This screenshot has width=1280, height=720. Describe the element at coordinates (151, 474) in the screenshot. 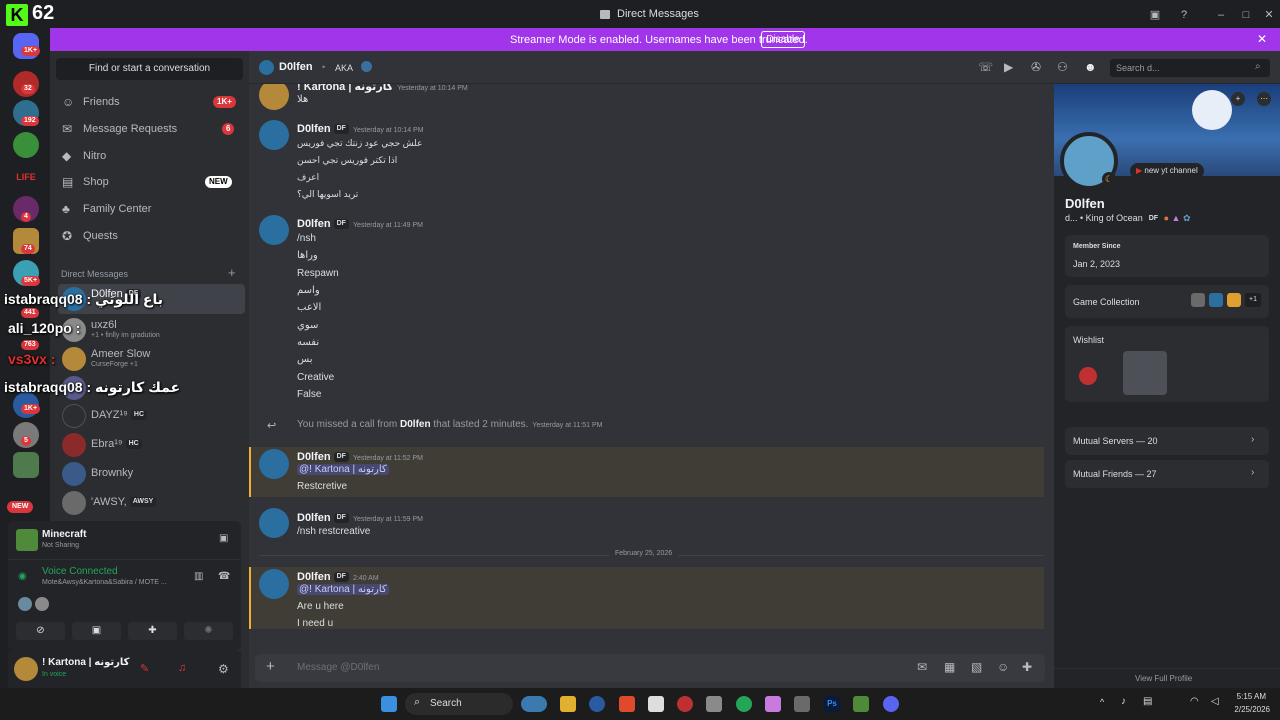

I see `dm-item: Brownky` at that location.